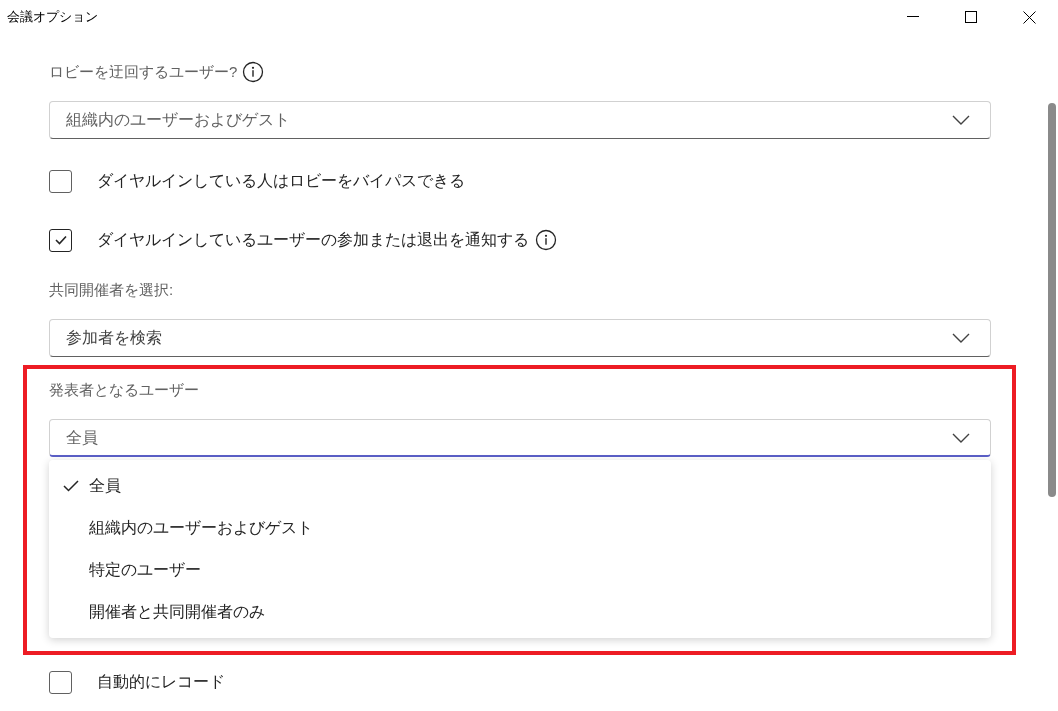  What do you see at coordinates (52, 17) in the screenshot?
I see `window-title: 会議オプション` at bounding box center [52, 17].